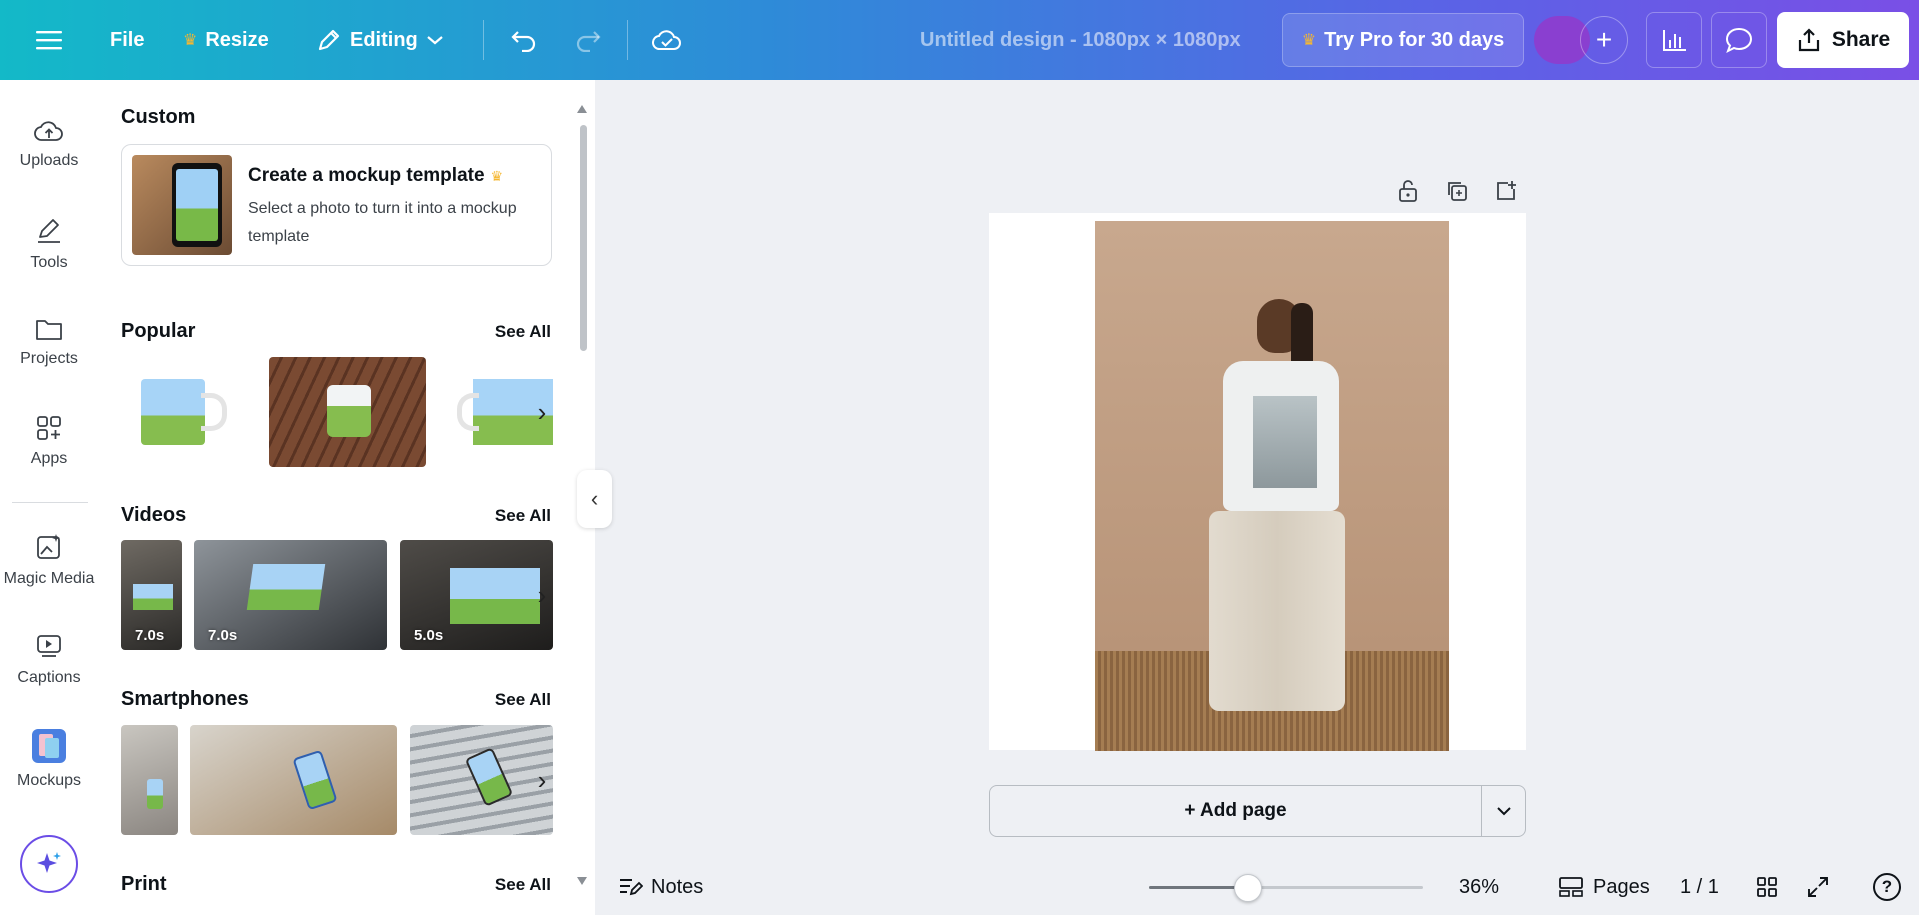 The width and height of the screenshot is (1919, 915). What do you see at coordinates (49, 441) in the screenshot?
I see `rail-item-apps: Apps` at bounding box center [49, 441].